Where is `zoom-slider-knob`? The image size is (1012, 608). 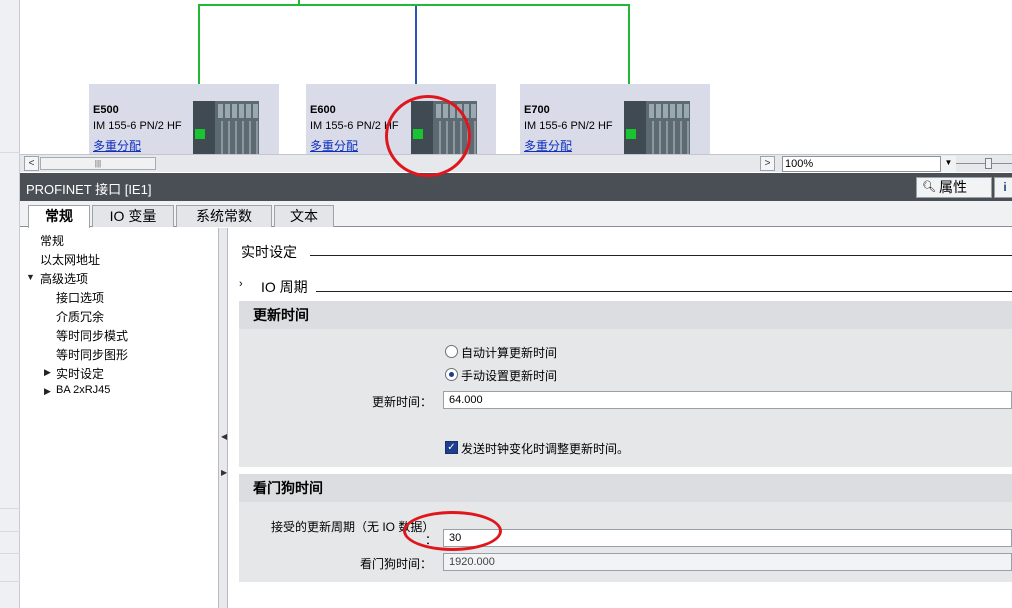
zoom-slider-knob is located at coordinates (988, 163).